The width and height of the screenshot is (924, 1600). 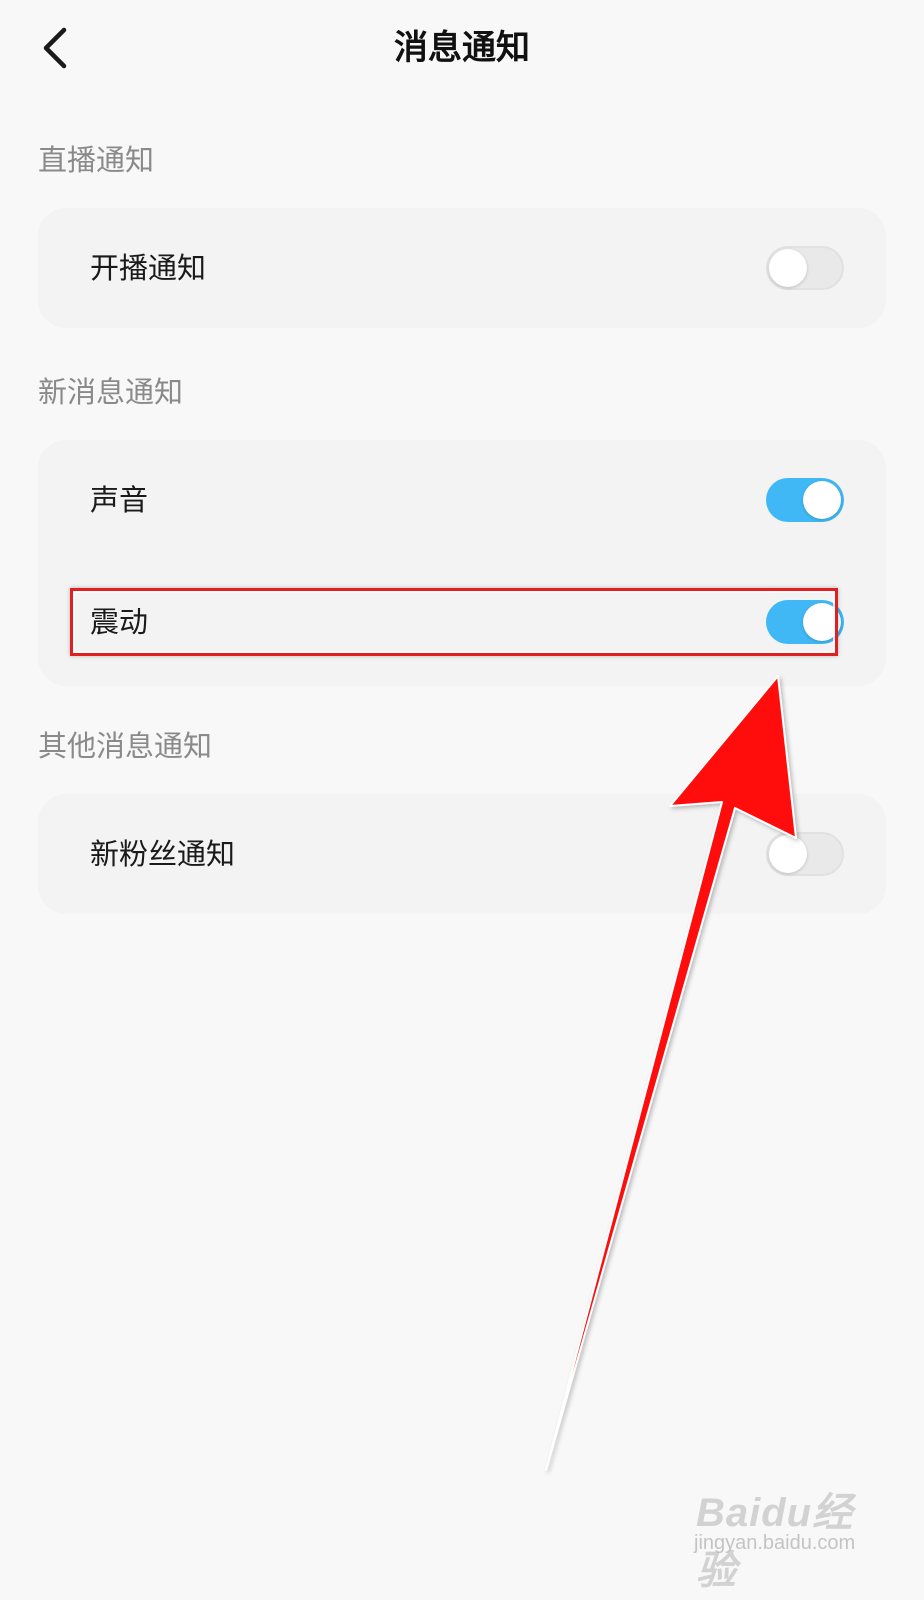 I want to click on setting-label: 新粉丝通知, so click(x=163, y=854).